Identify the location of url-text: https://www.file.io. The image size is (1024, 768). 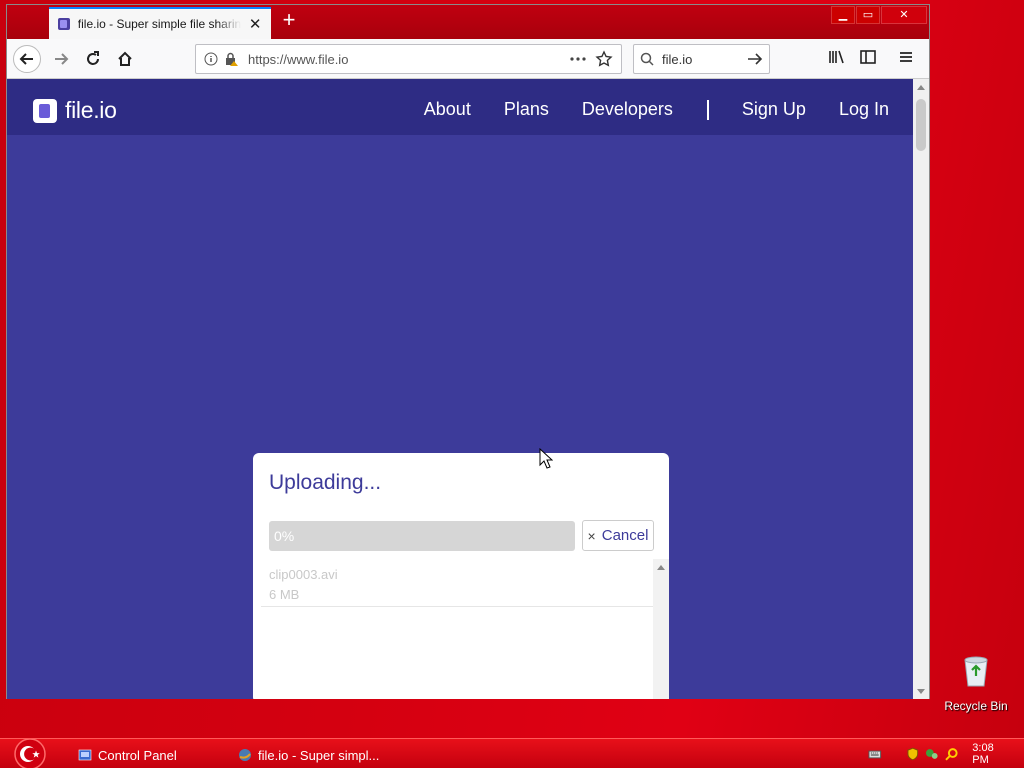
(298, 59).